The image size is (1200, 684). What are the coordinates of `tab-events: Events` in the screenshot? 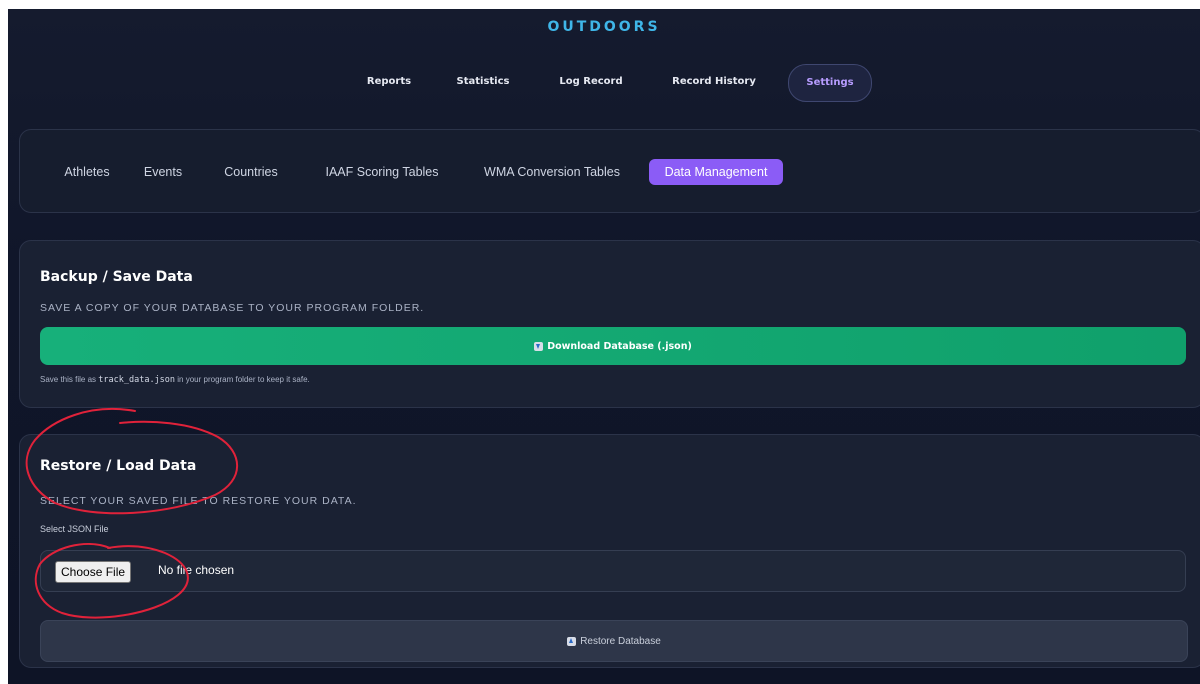 It's located at (163, 172).